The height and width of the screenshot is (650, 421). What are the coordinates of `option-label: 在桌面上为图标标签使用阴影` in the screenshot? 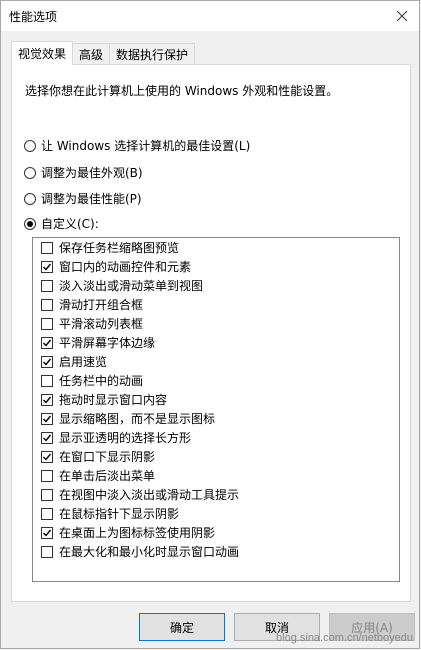 It's located at (137, 533).